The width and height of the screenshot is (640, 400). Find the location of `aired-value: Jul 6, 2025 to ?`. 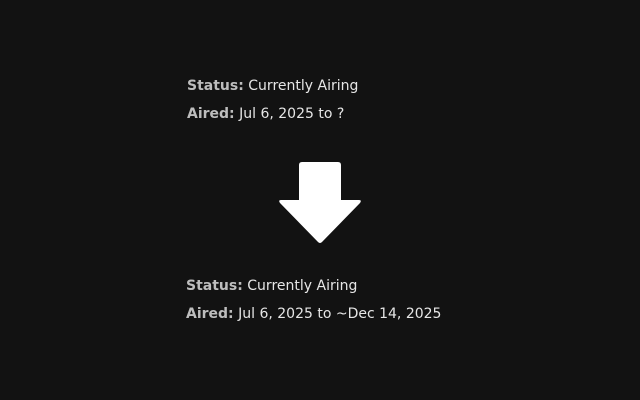

aired-value: Jul 6, 2025 to ? is located at coordinates (292, 114).